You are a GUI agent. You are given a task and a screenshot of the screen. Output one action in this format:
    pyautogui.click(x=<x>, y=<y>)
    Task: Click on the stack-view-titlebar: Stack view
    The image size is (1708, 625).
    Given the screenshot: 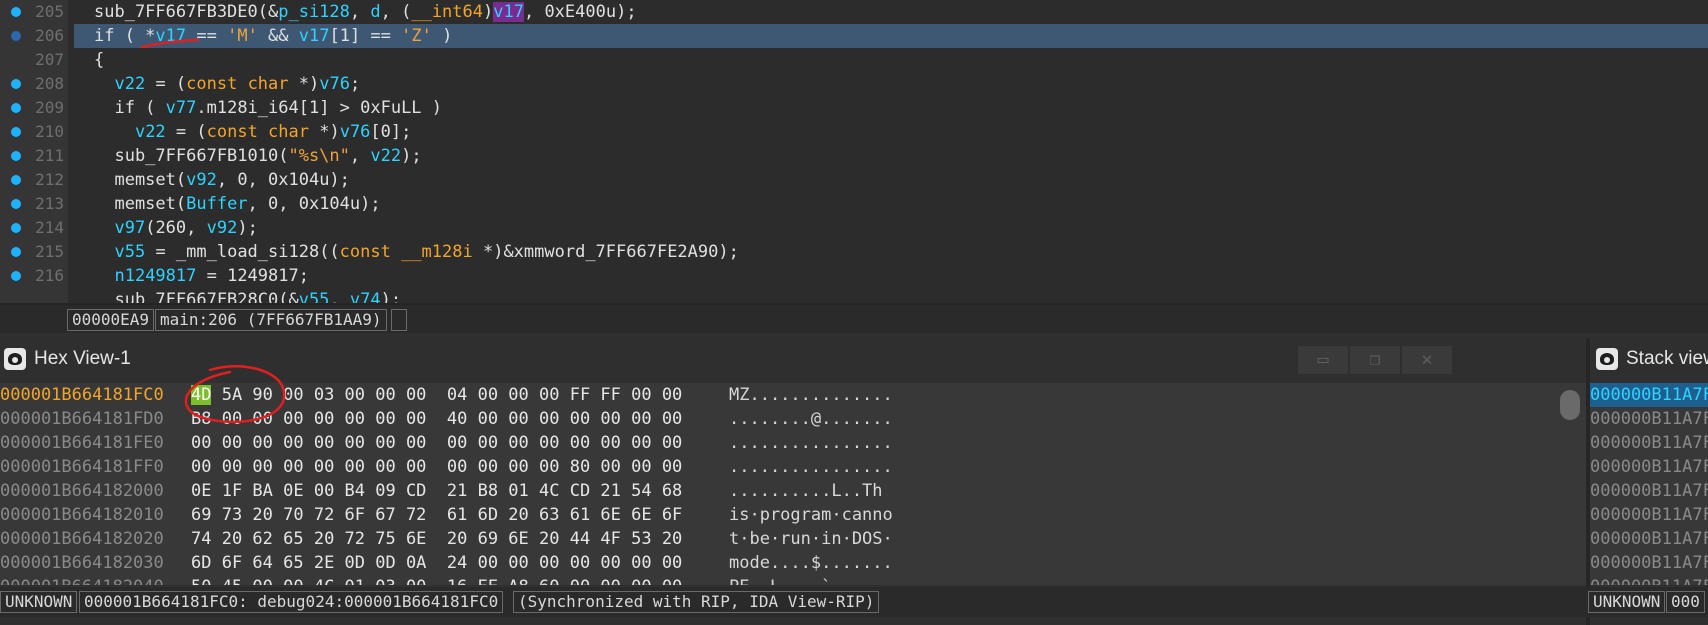 What is the action you would take?
    pyautogui.click(x=1648, y=359)
    